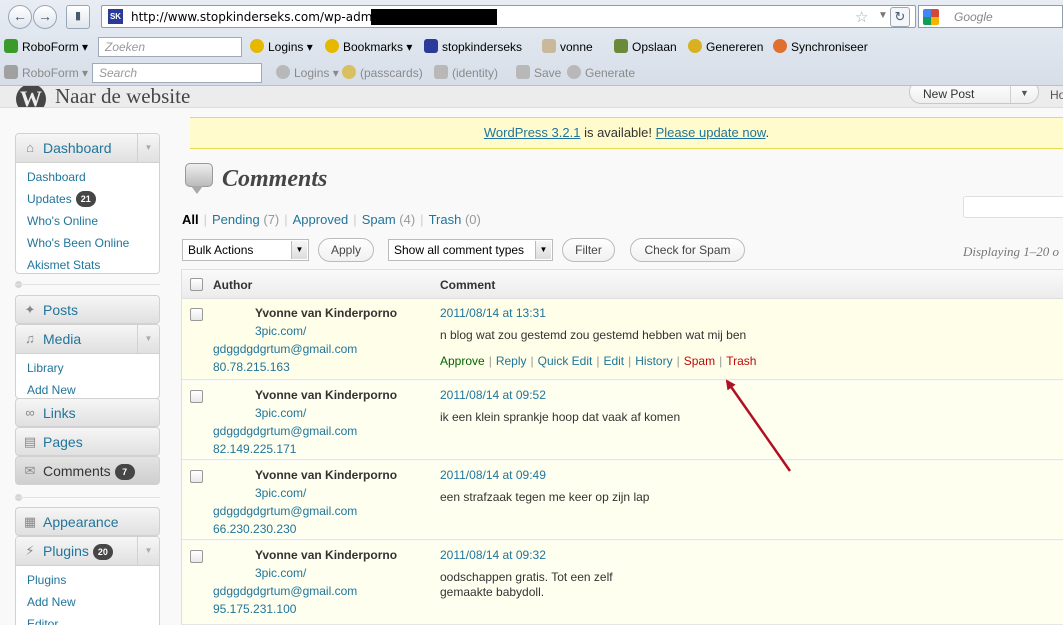  What do you see at coordinates (283, 72) in the screenshot?
I see `star-icon` at bounding box center [283, 72].